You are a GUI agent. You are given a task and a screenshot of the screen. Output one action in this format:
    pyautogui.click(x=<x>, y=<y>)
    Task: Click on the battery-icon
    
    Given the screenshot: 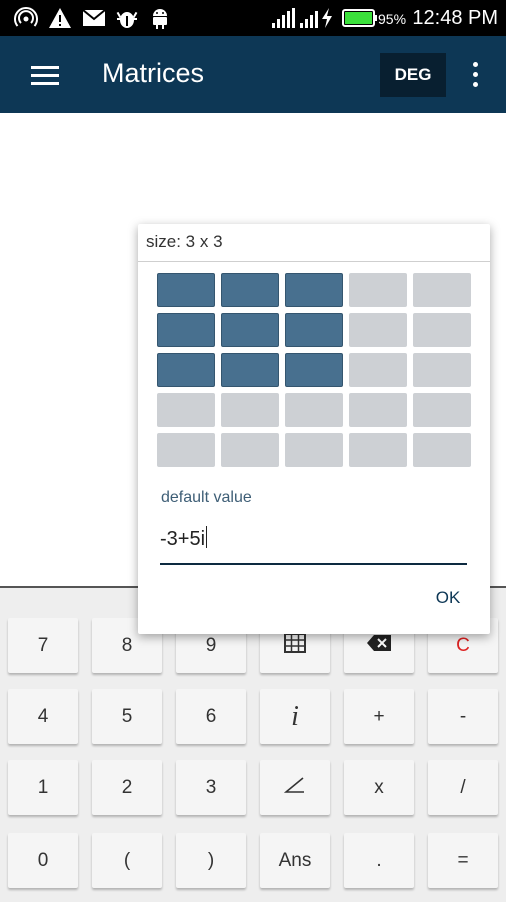 What is the action you would take?
    pyautogui.click(x=360, y=18)
    